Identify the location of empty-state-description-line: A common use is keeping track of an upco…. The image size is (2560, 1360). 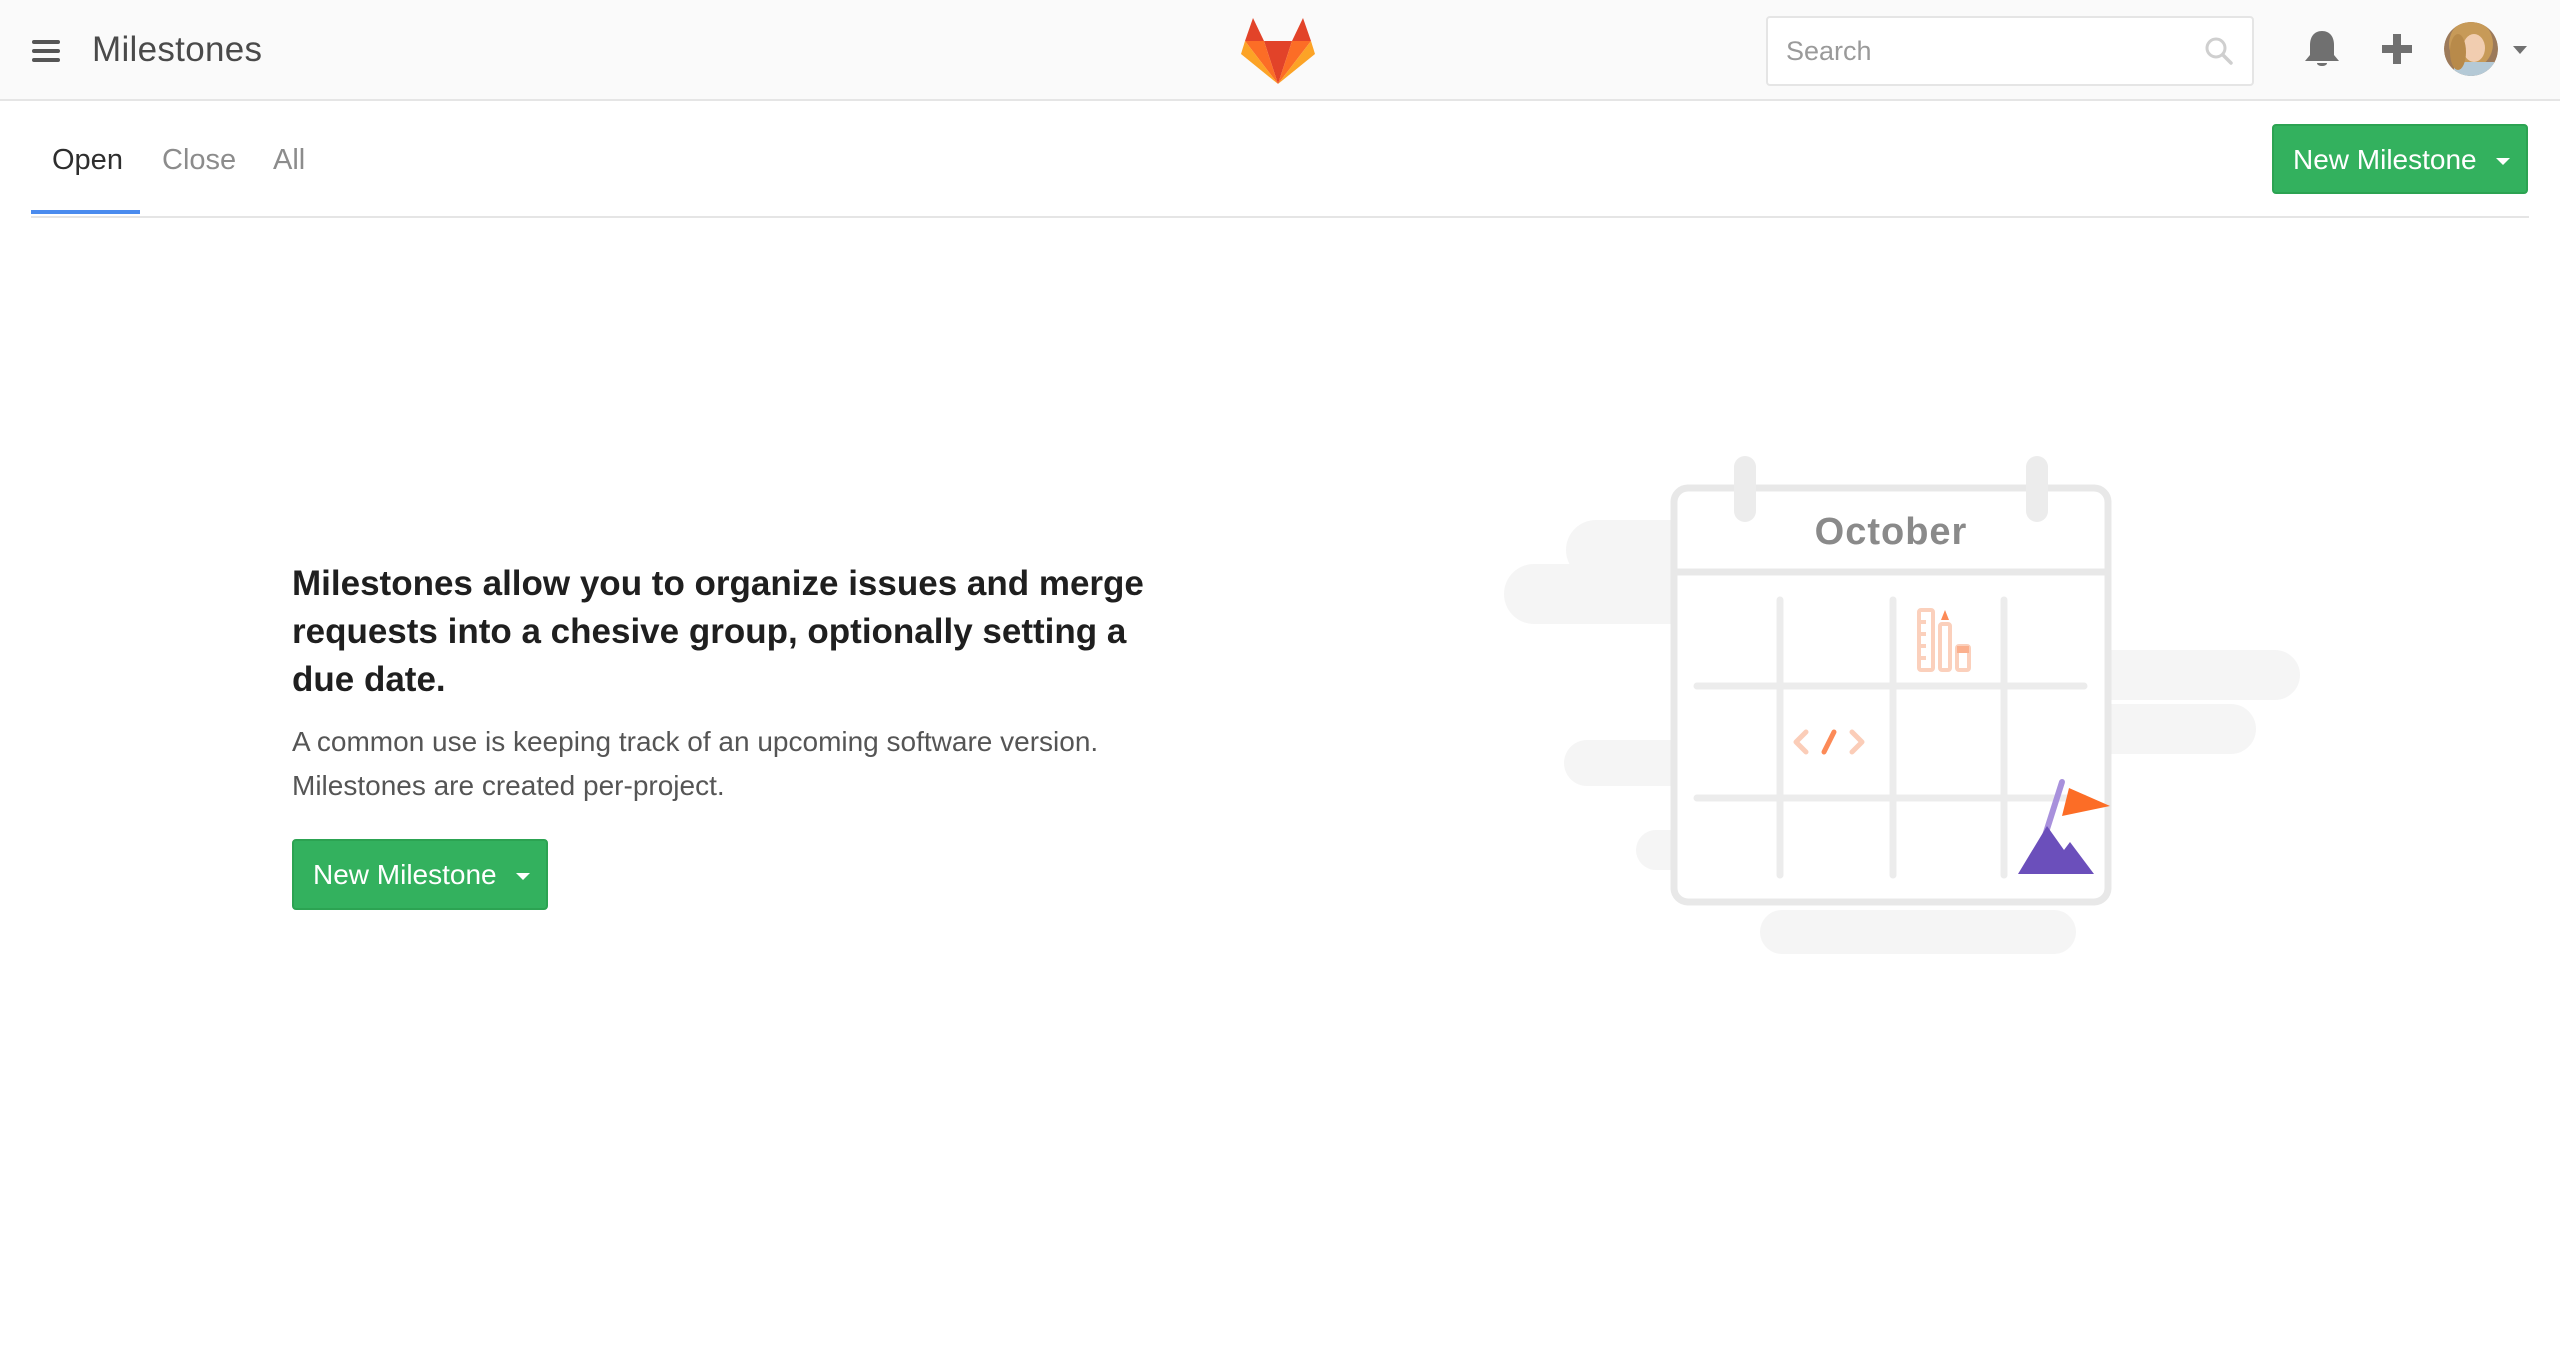
(695, 741).